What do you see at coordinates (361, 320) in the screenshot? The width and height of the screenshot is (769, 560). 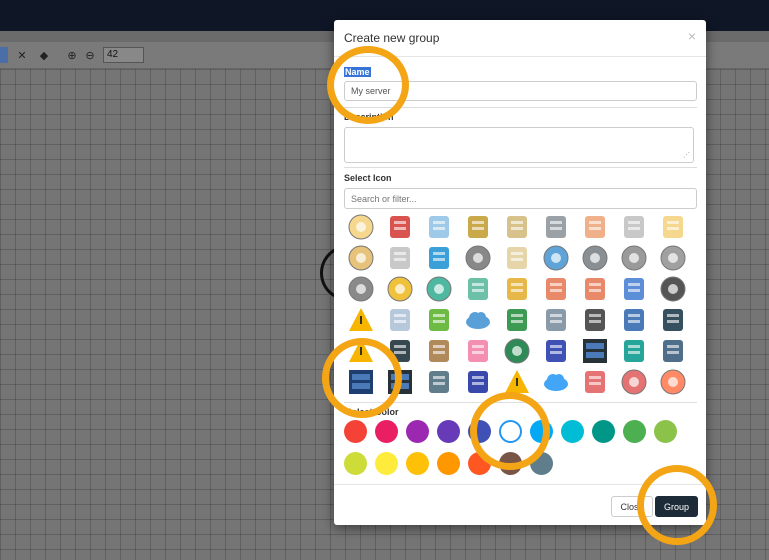 I see `radiation-icon` at bounding box center [361, 320].